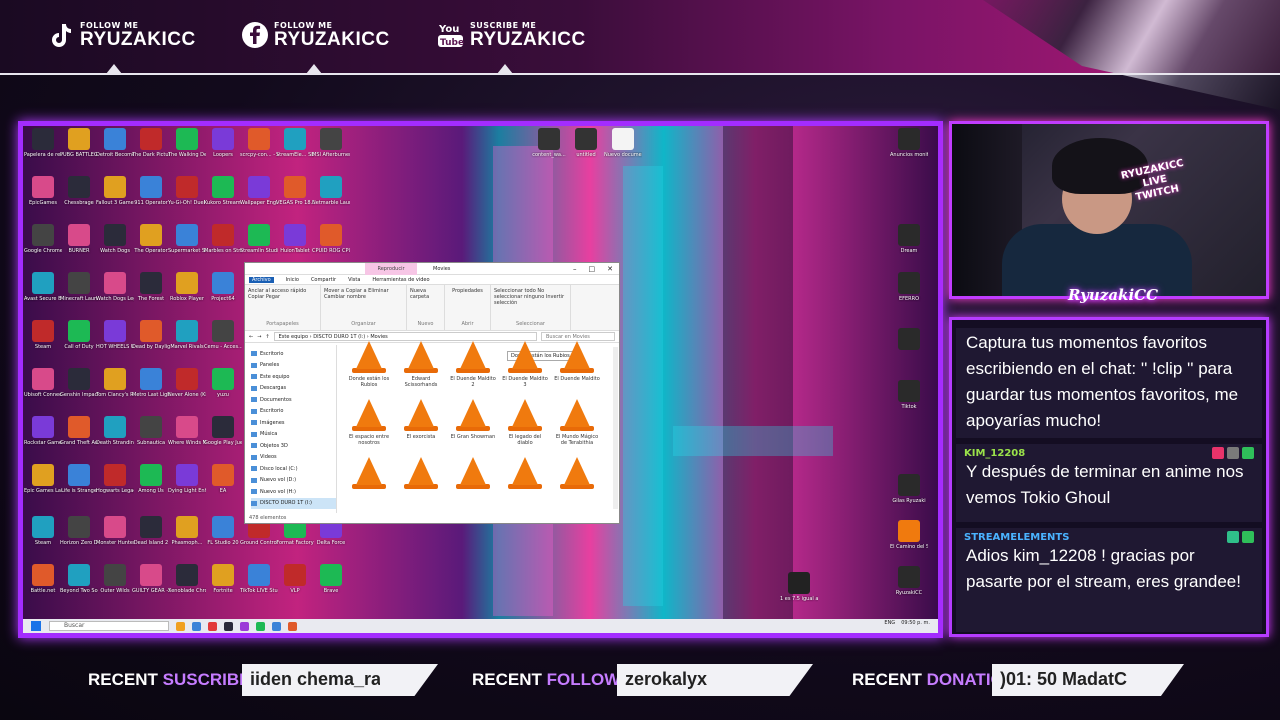 The image size is (1280, 720). I want to click on desktop-icon: yuzu, so click(223, 383).